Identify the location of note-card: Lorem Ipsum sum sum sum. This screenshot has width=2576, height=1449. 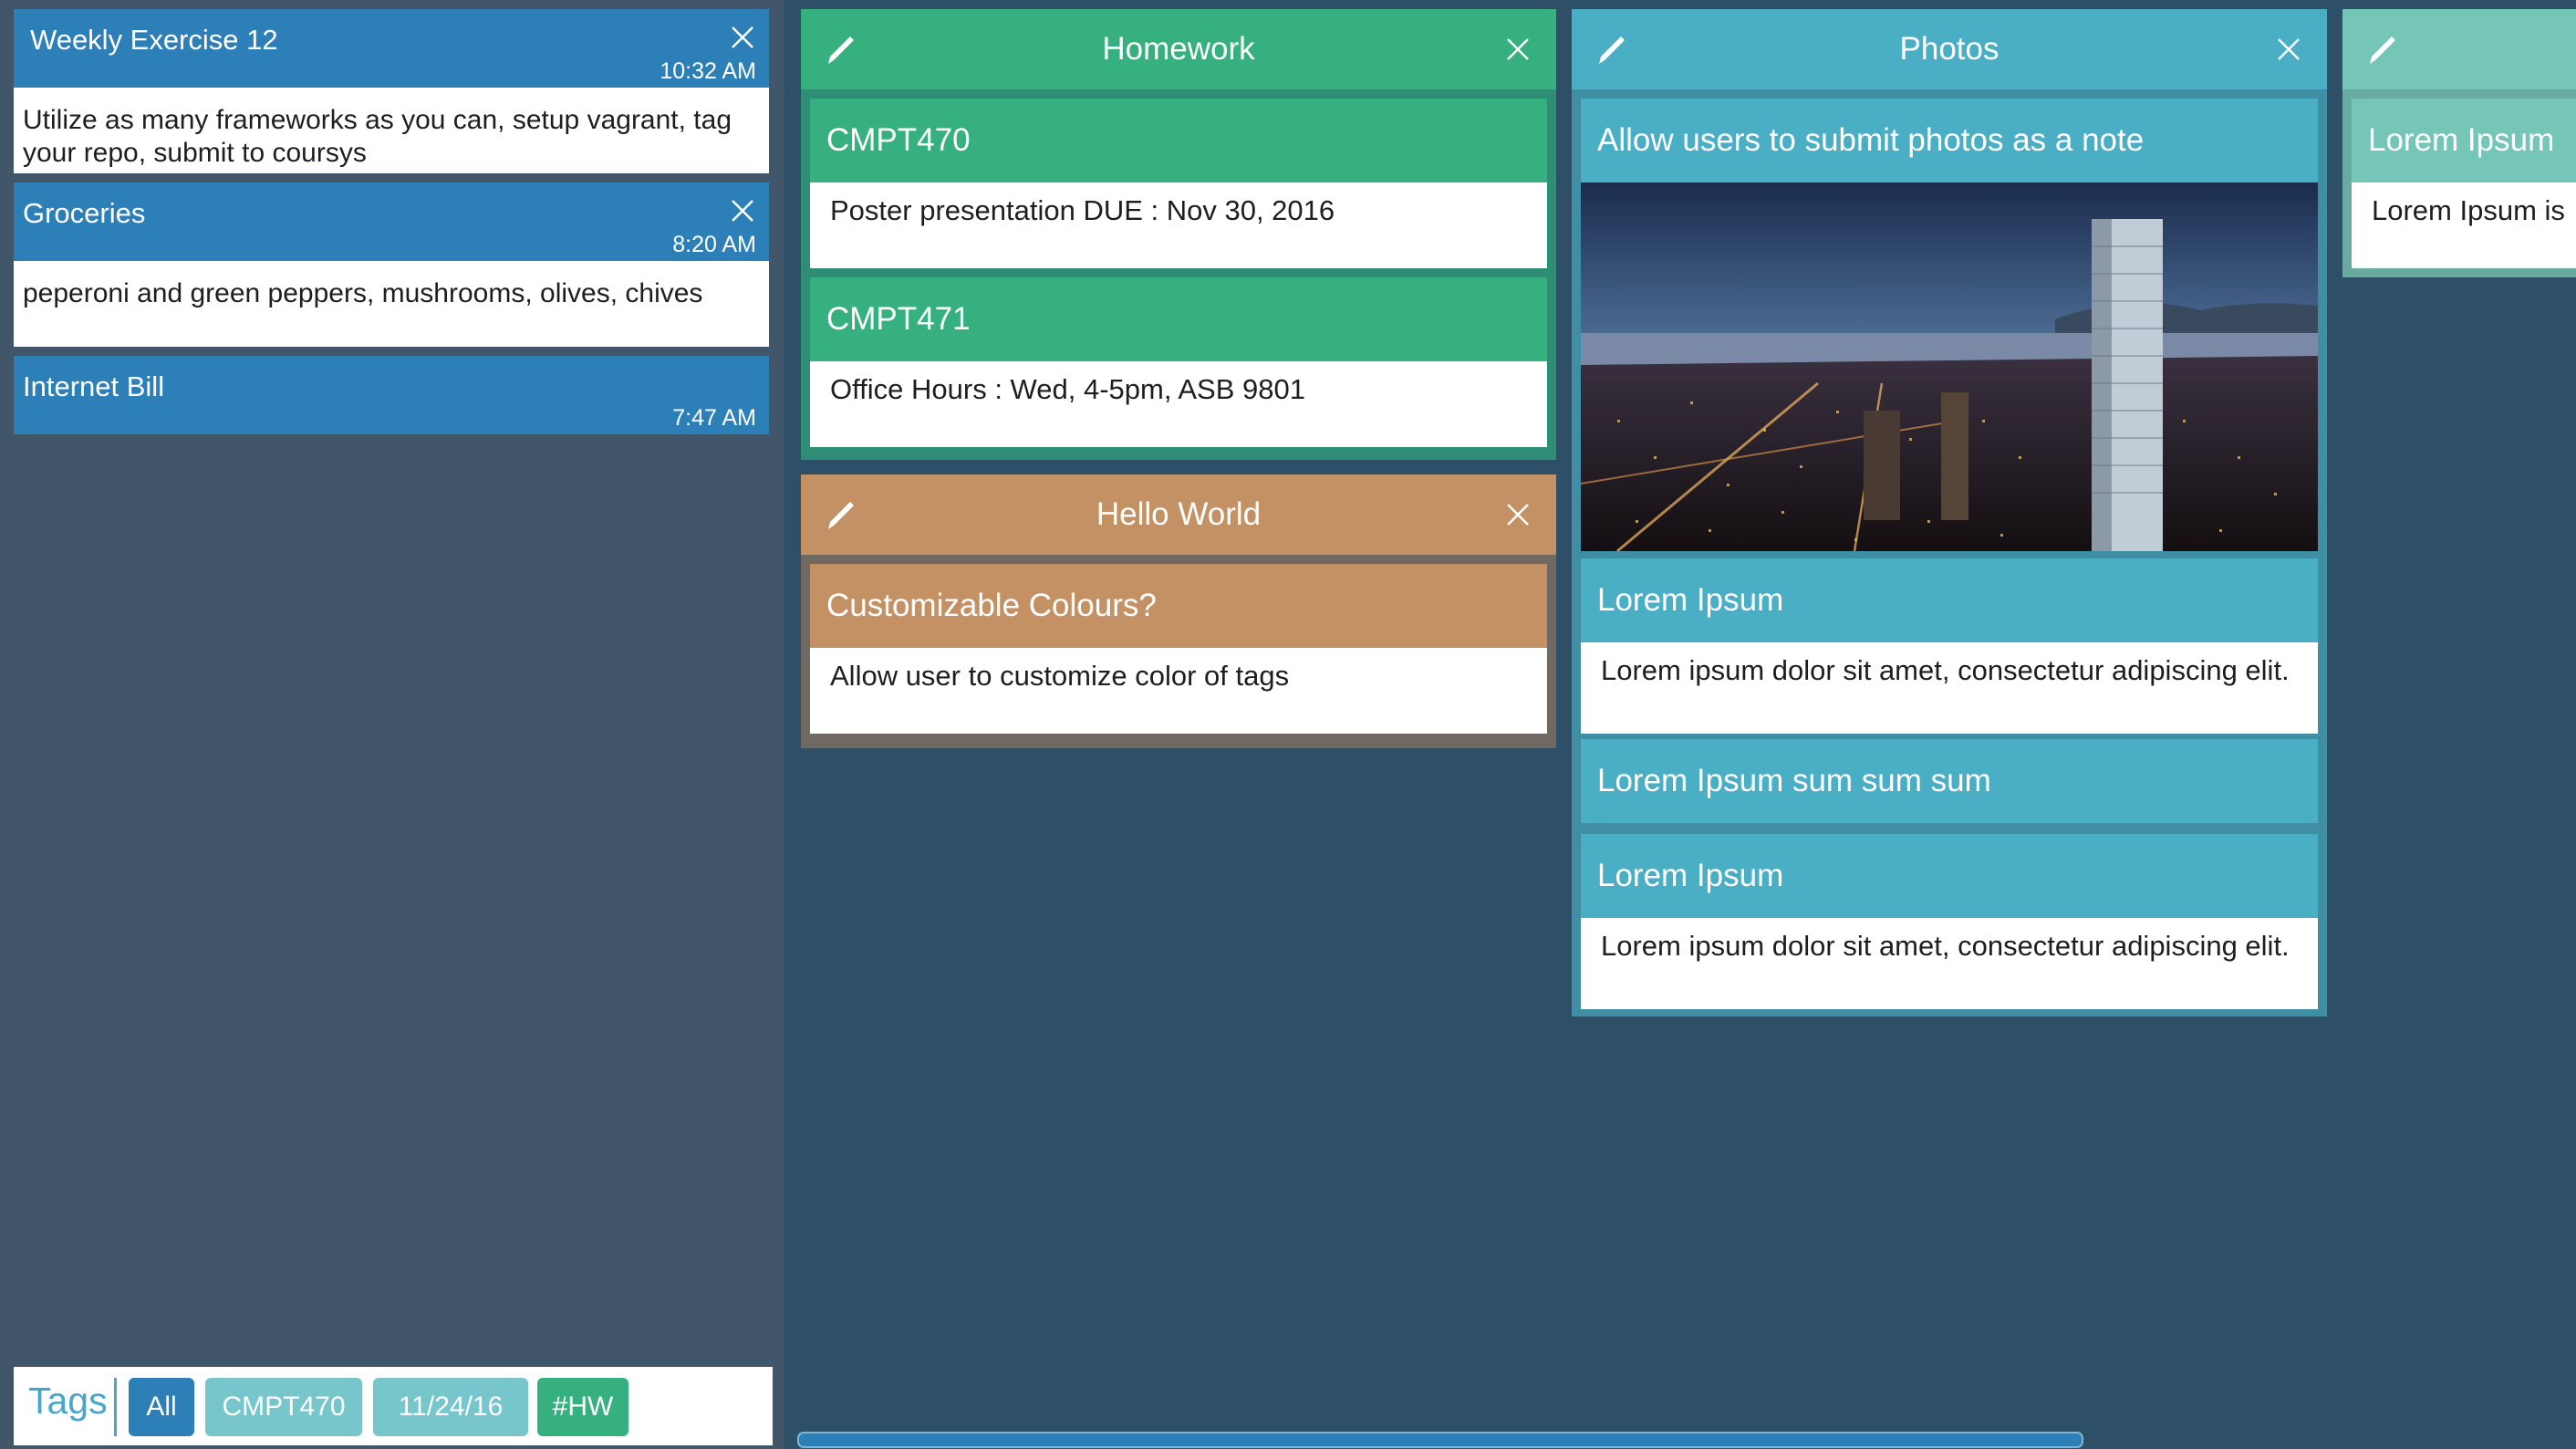
(1949, 781).